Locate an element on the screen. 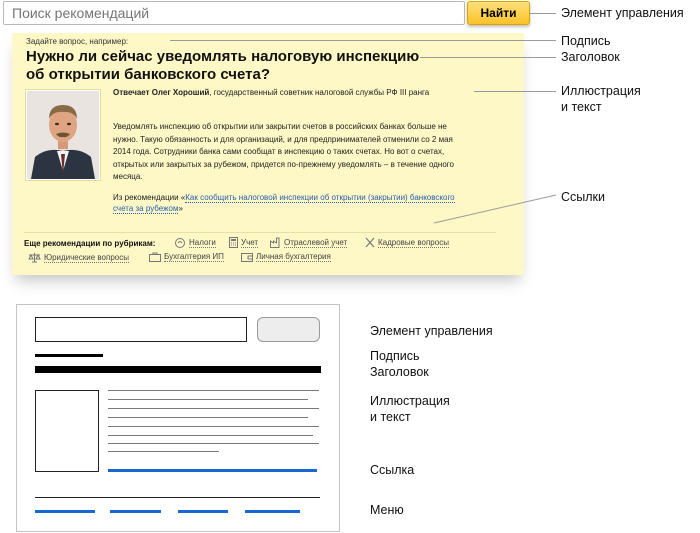 The image size is (700, 533). search-input is located at coordinates (234, 13).